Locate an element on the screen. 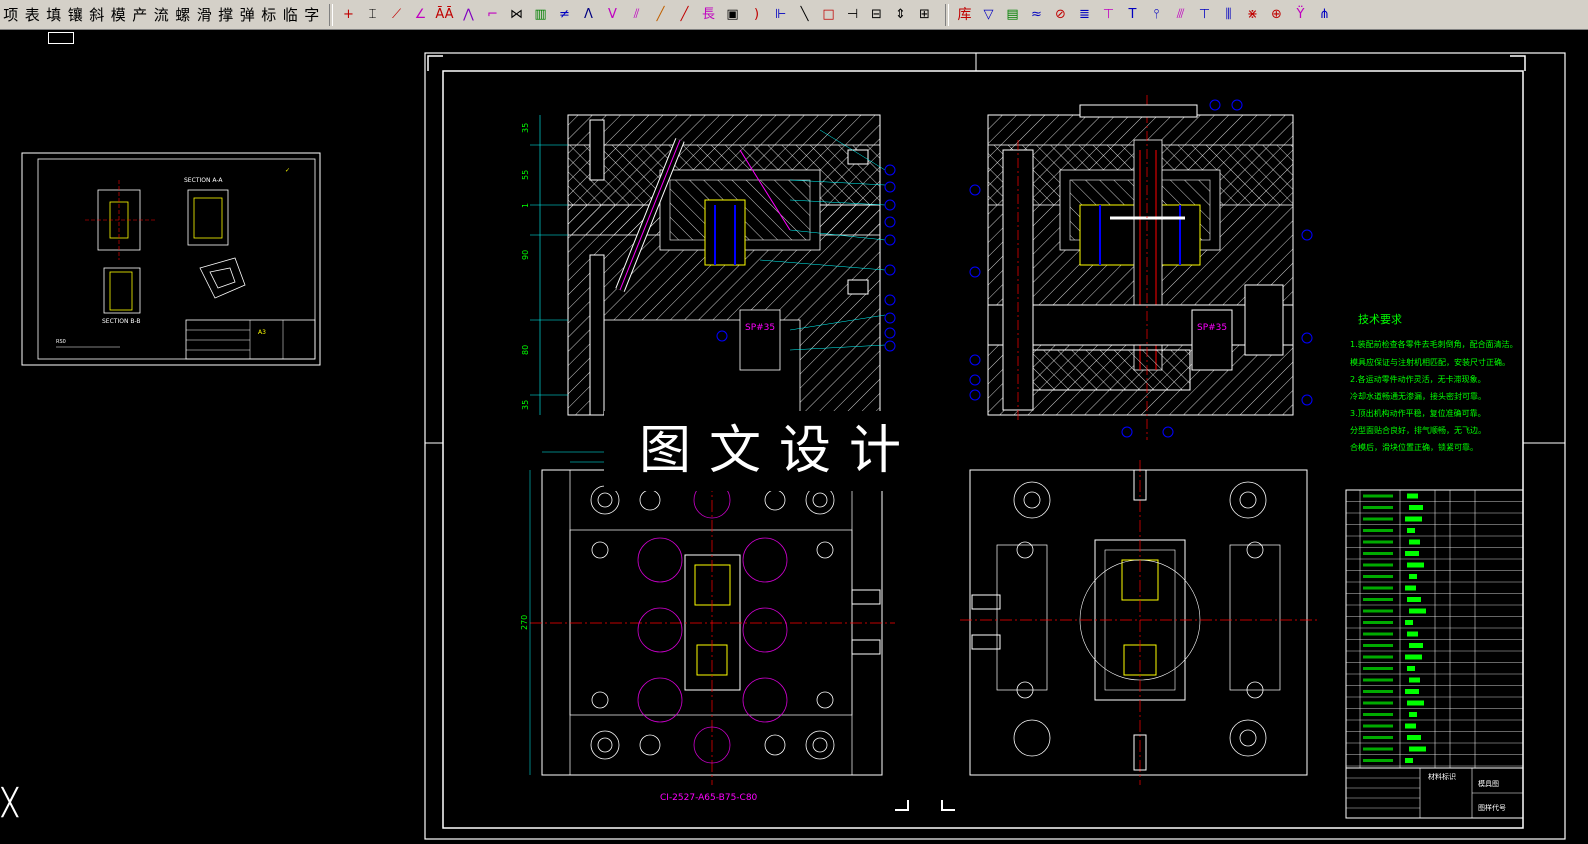 The image size is (1588, 844). command-button: 镶 is located at coordinates (76, 15).